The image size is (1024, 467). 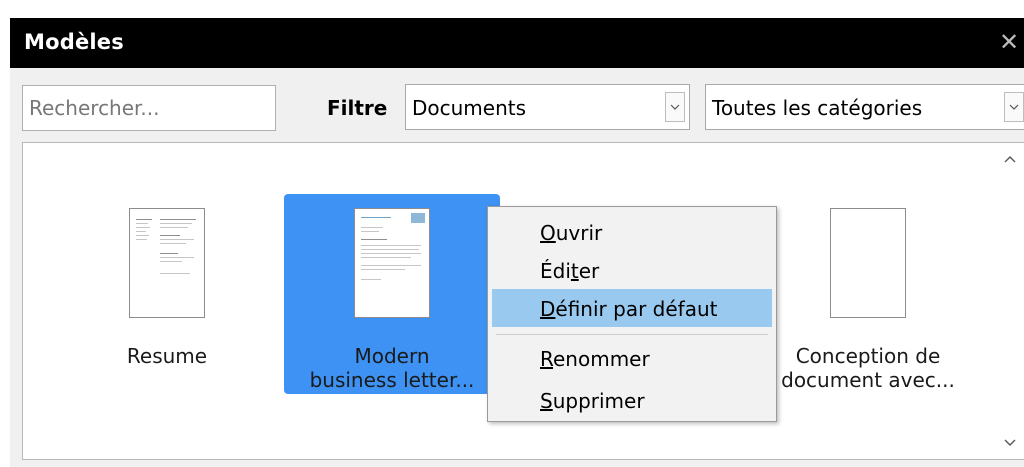 What do you see at coordinates (517, 43) in the screenshot?
I see `title-bar: Modèles ✕` at bounding box center [517, 43].